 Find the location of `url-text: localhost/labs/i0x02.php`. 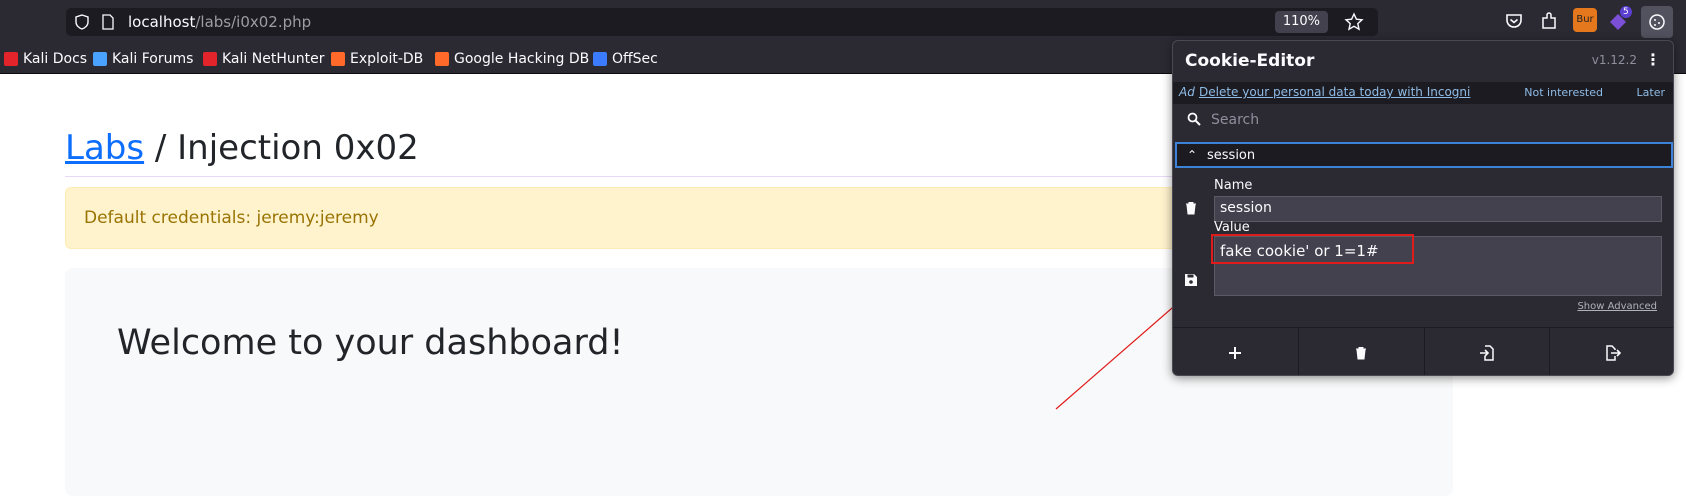

url-text: localhost/labs/i0x02.php is located at coordinates (219, 22).